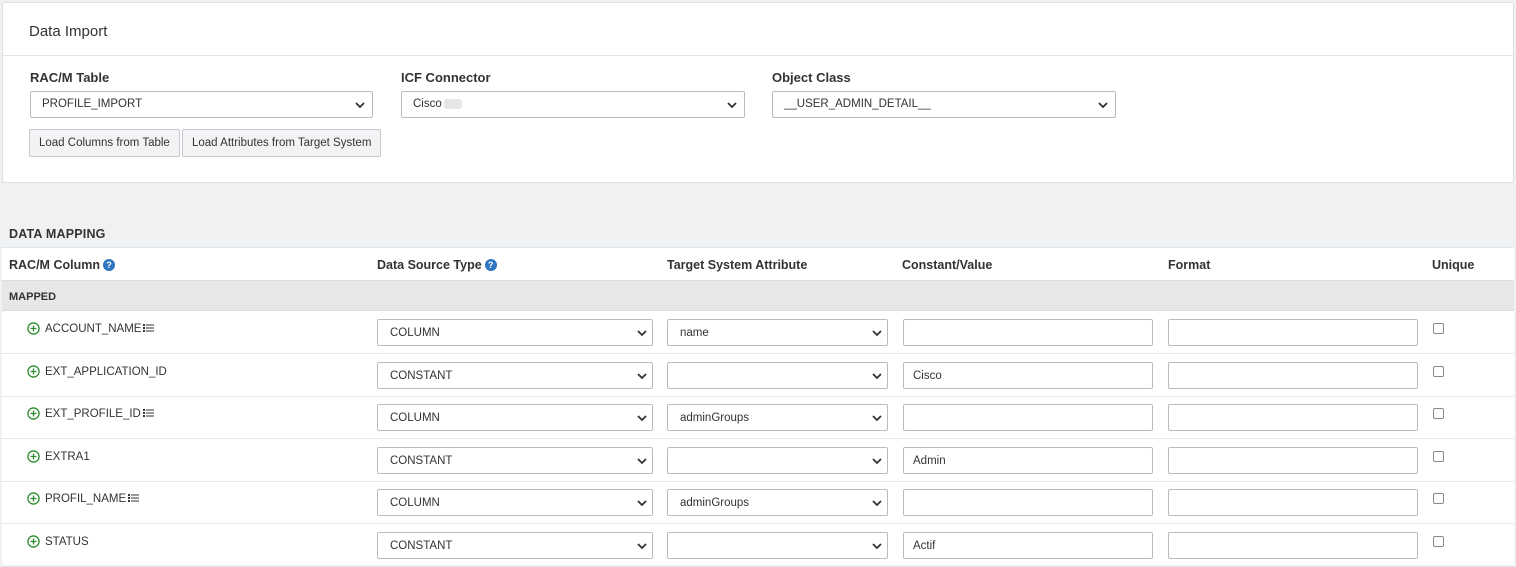  I want to click on racm-column-name: EXT_APPLICATION_ID, so click(106, 372).